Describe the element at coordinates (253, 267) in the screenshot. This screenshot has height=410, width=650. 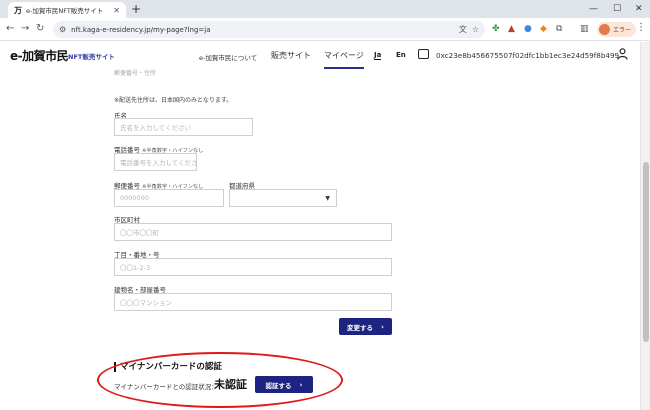
I see `street-input: 〇〇1-2-3` at that location.